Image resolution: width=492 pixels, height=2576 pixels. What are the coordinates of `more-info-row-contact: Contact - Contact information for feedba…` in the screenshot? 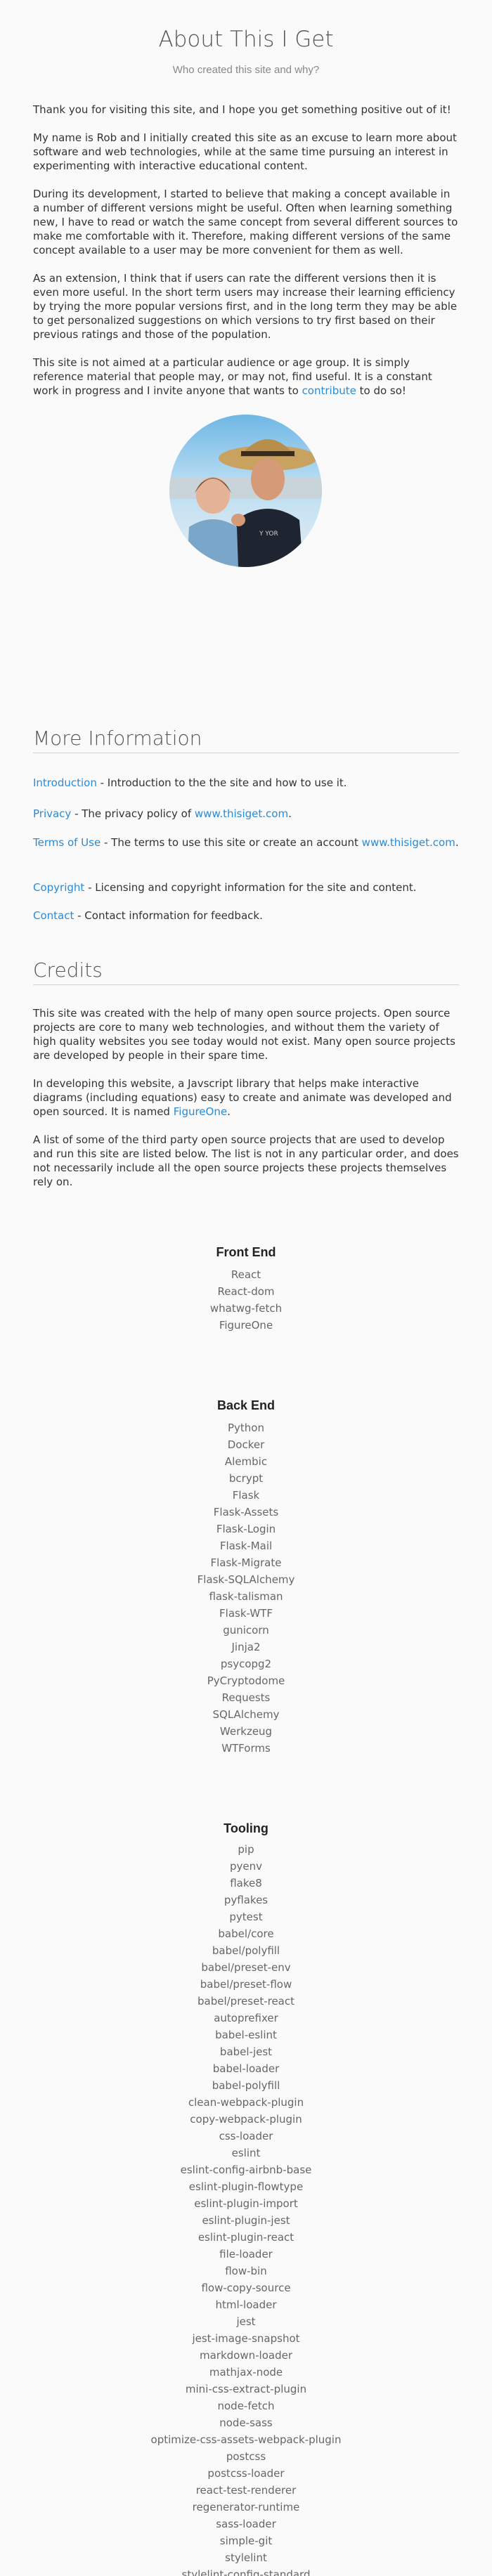 It's located at (246, 916).